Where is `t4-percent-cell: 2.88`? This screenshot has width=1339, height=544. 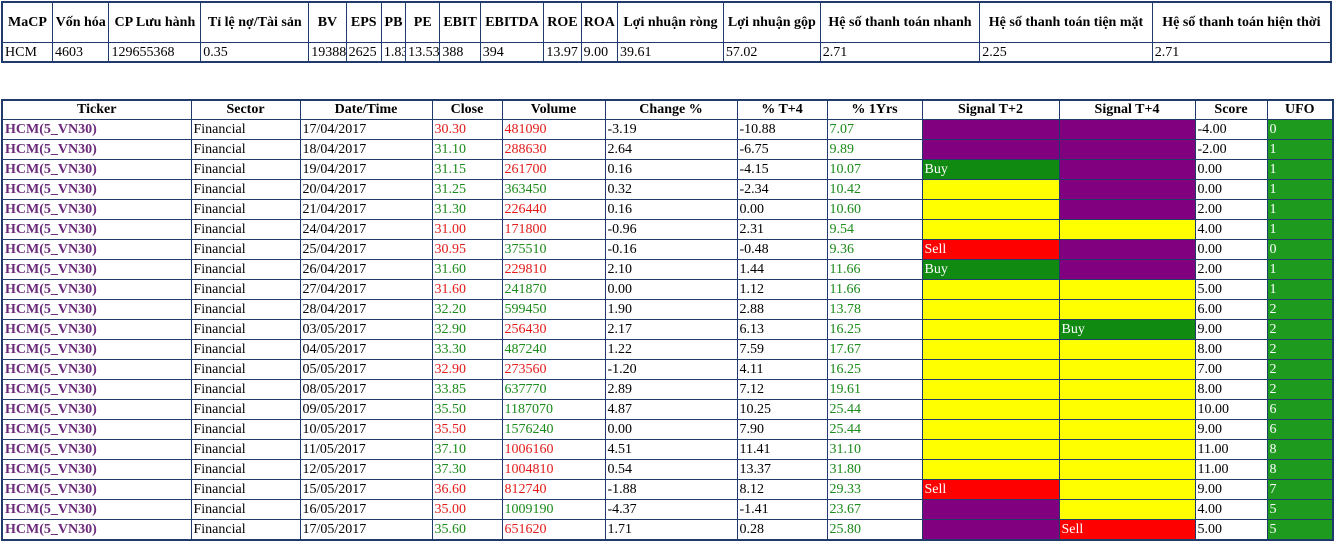 t4-percent-cell: 2.88 is located at coordinates (782, 309).